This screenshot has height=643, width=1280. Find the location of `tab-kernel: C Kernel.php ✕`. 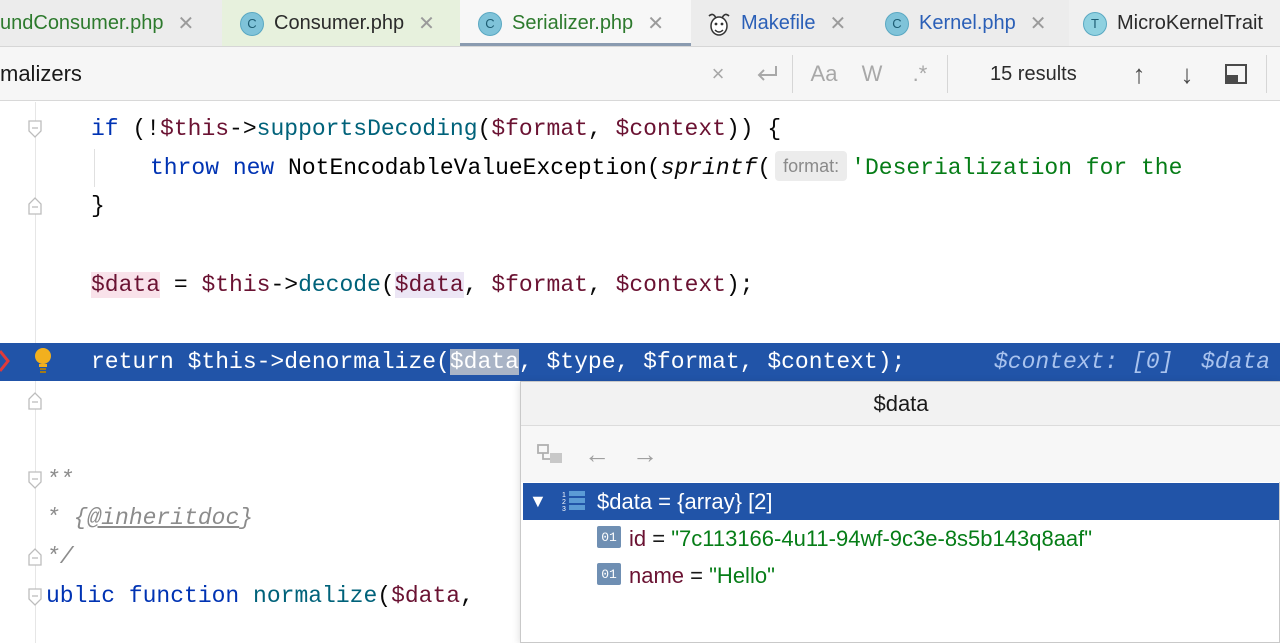

tab-kernel: C Kernel.php ✕ is located at coordinates (967, 23).